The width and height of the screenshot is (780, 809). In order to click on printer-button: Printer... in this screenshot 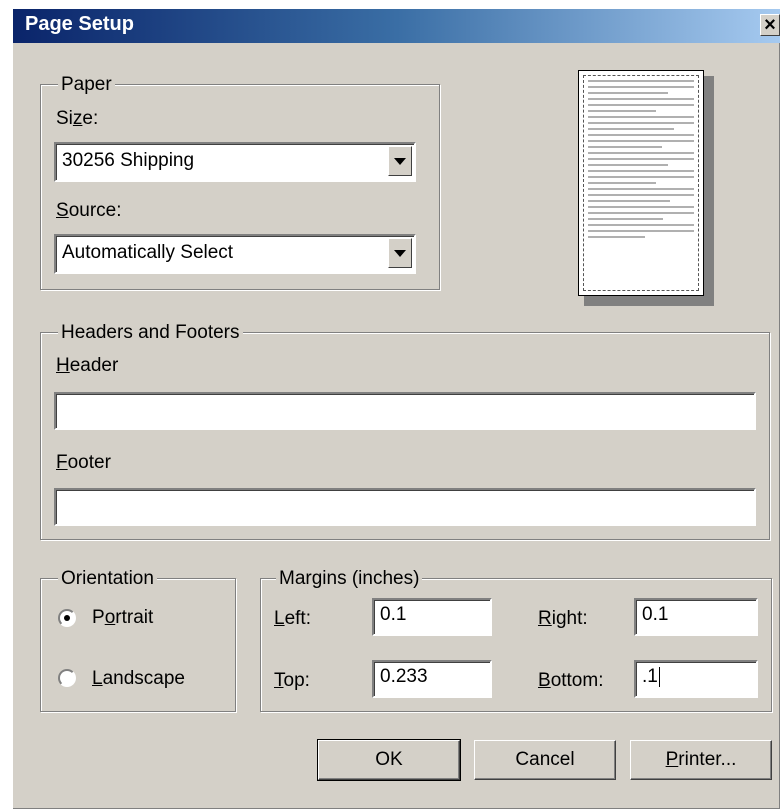, I will do `click(701, 760)`.